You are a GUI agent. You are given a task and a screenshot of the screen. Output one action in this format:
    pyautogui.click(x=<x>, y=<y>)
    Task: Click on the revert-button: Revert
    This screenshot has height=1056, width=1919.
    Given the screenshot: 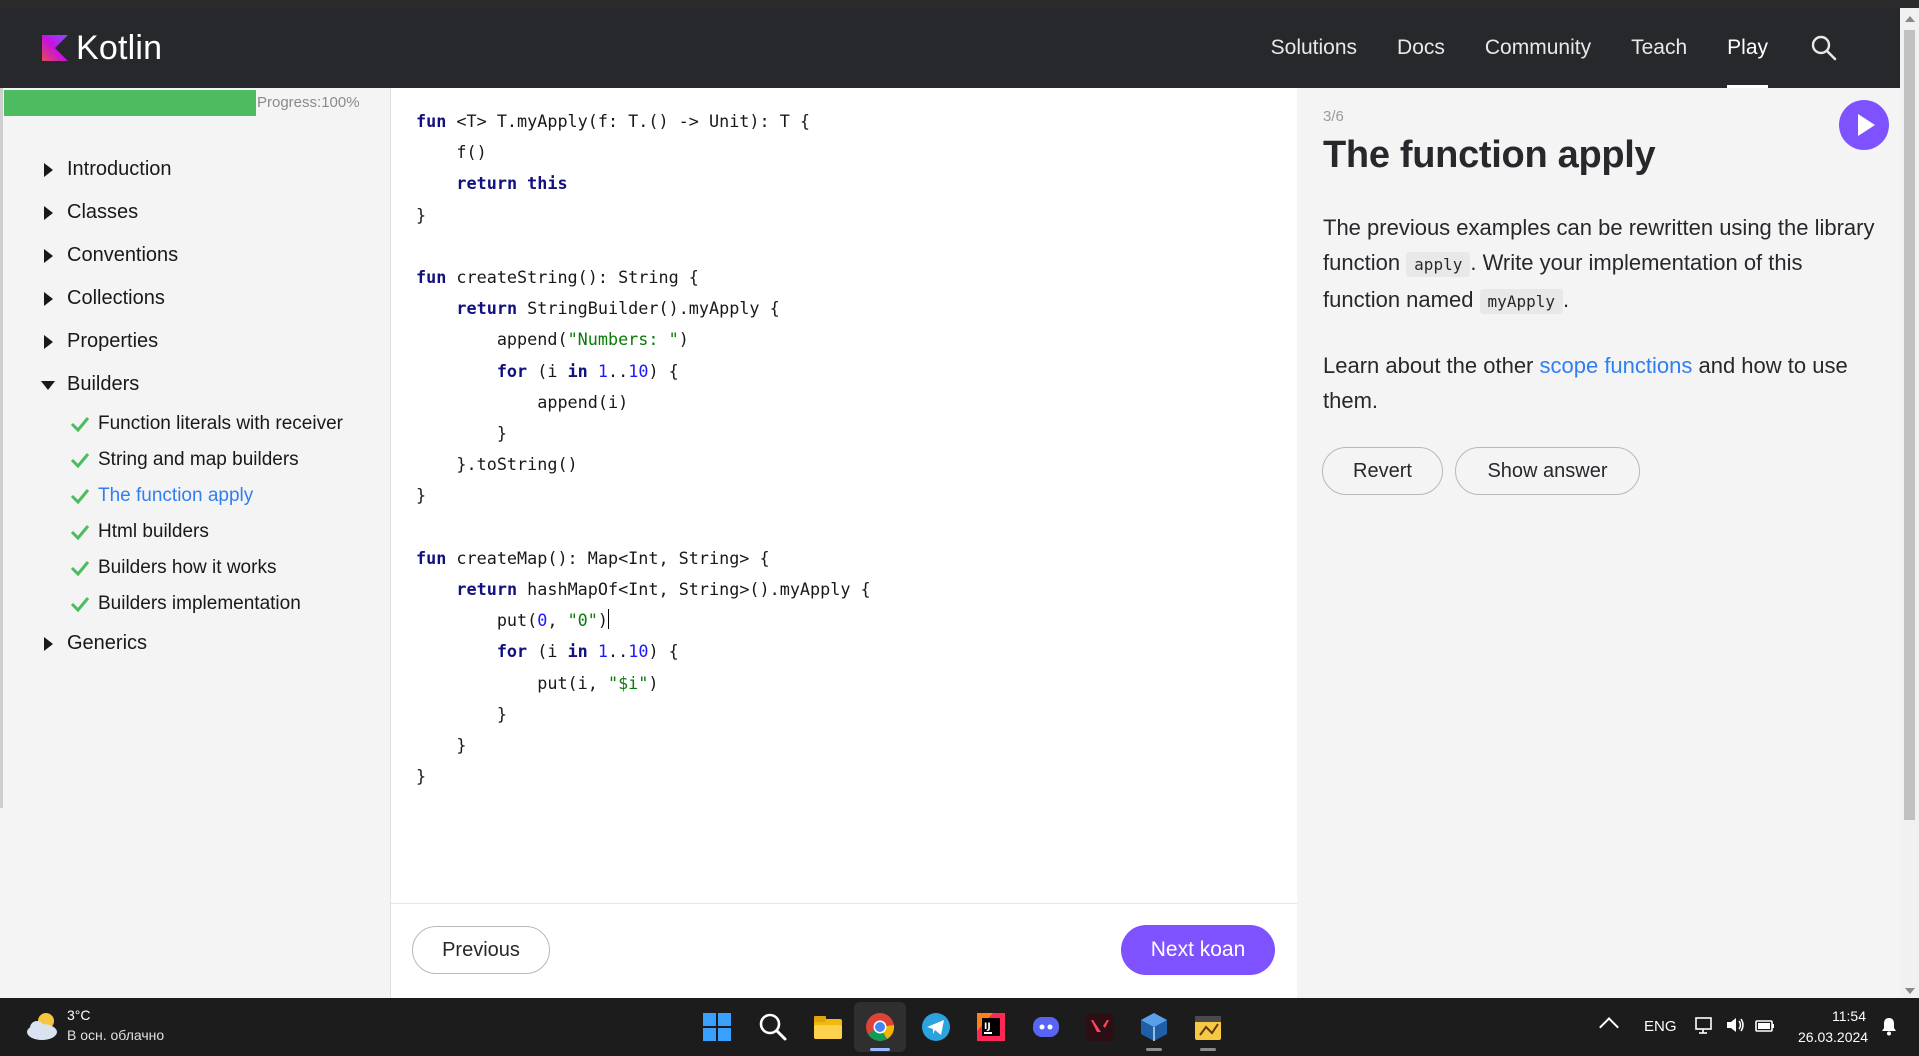 What is the action you would take?
    pyautogui.click(x=1382, y=471)
    